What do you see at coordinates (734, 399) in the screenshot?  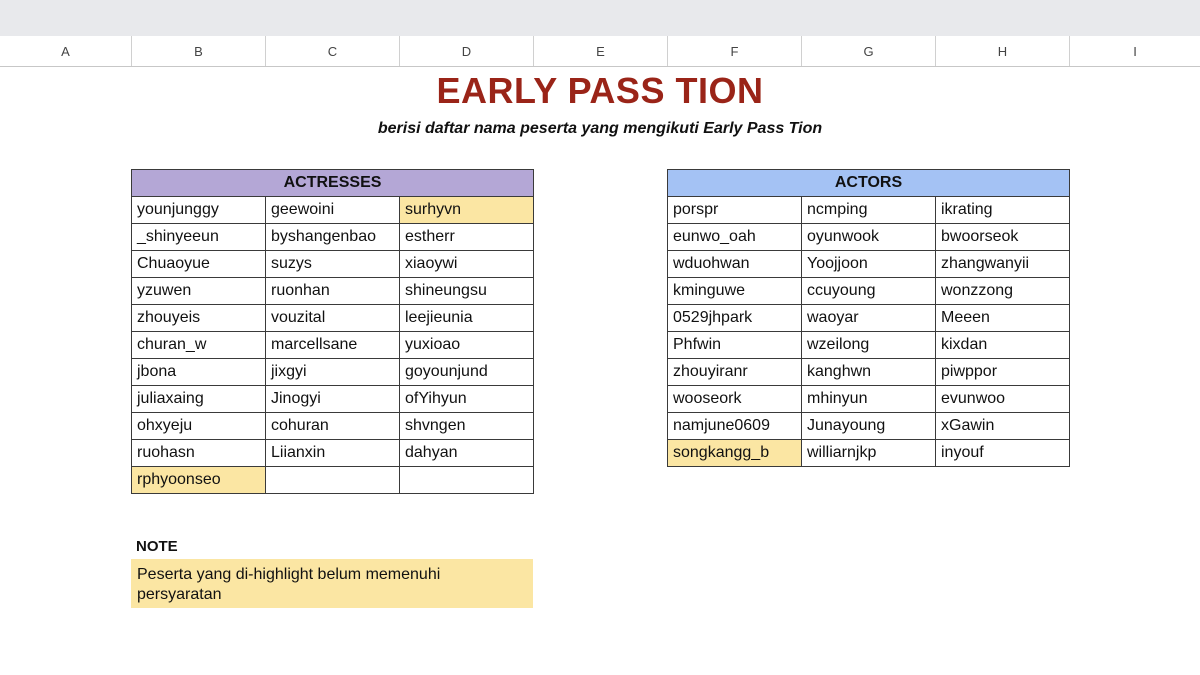 I see `actor-cell: wooseork` at bounding box center [734, 399].